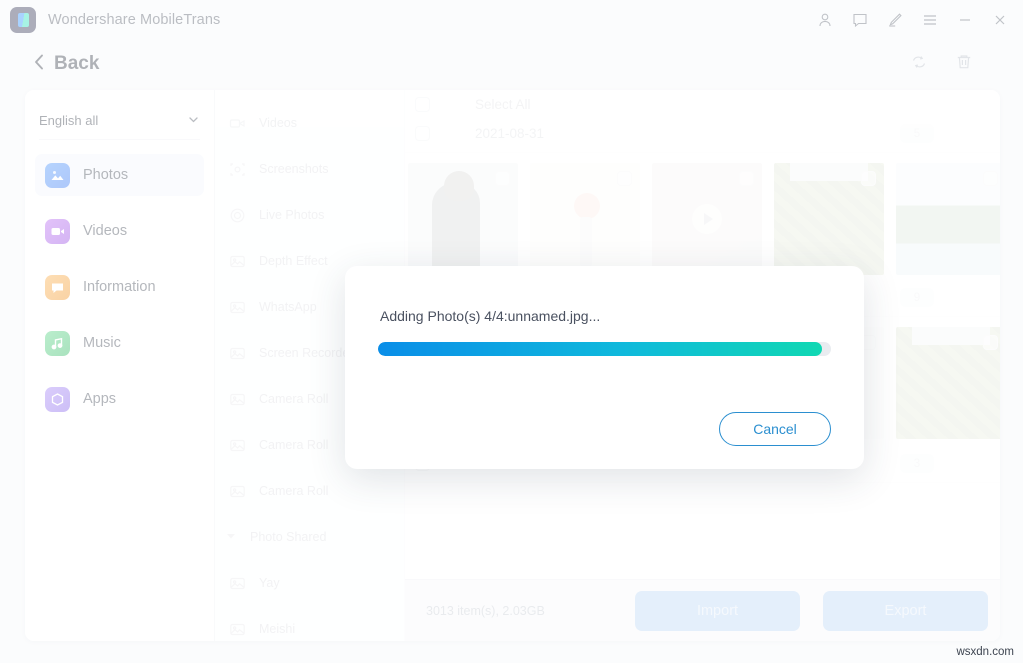 The height and width of the screenshot is (663, 1023). I want to click on watermark: wsxdn.com, so click(985, 652).